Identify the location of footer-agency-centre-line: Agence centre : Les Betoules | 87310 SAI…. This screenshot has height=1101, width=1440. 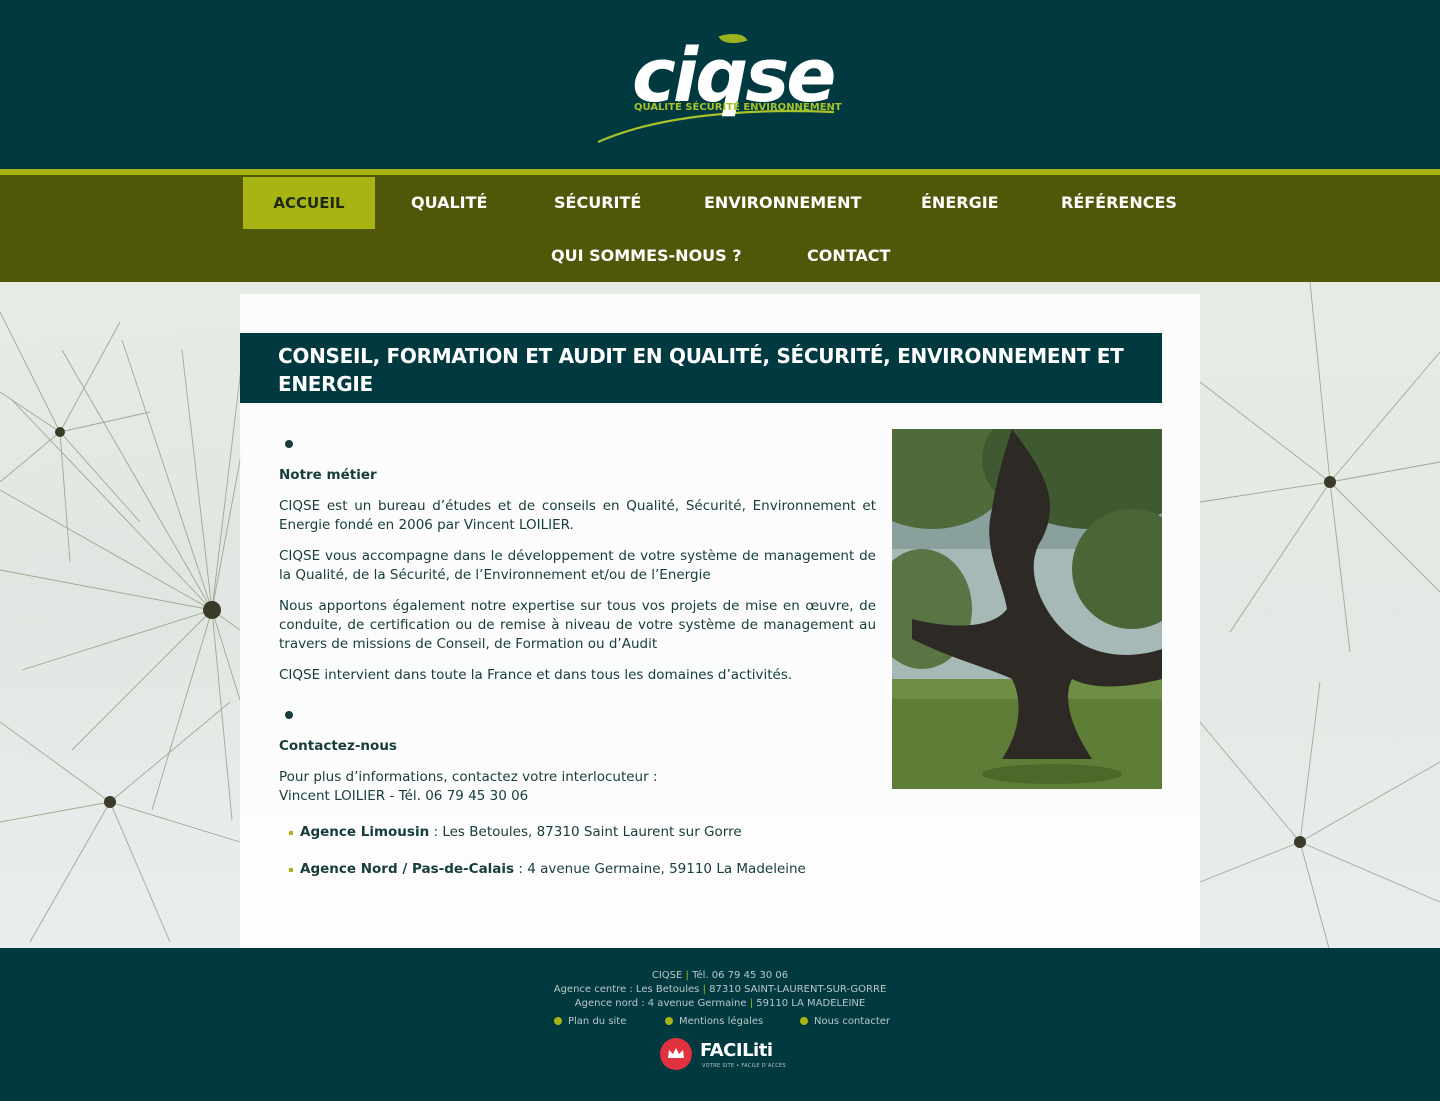
(720, 989).